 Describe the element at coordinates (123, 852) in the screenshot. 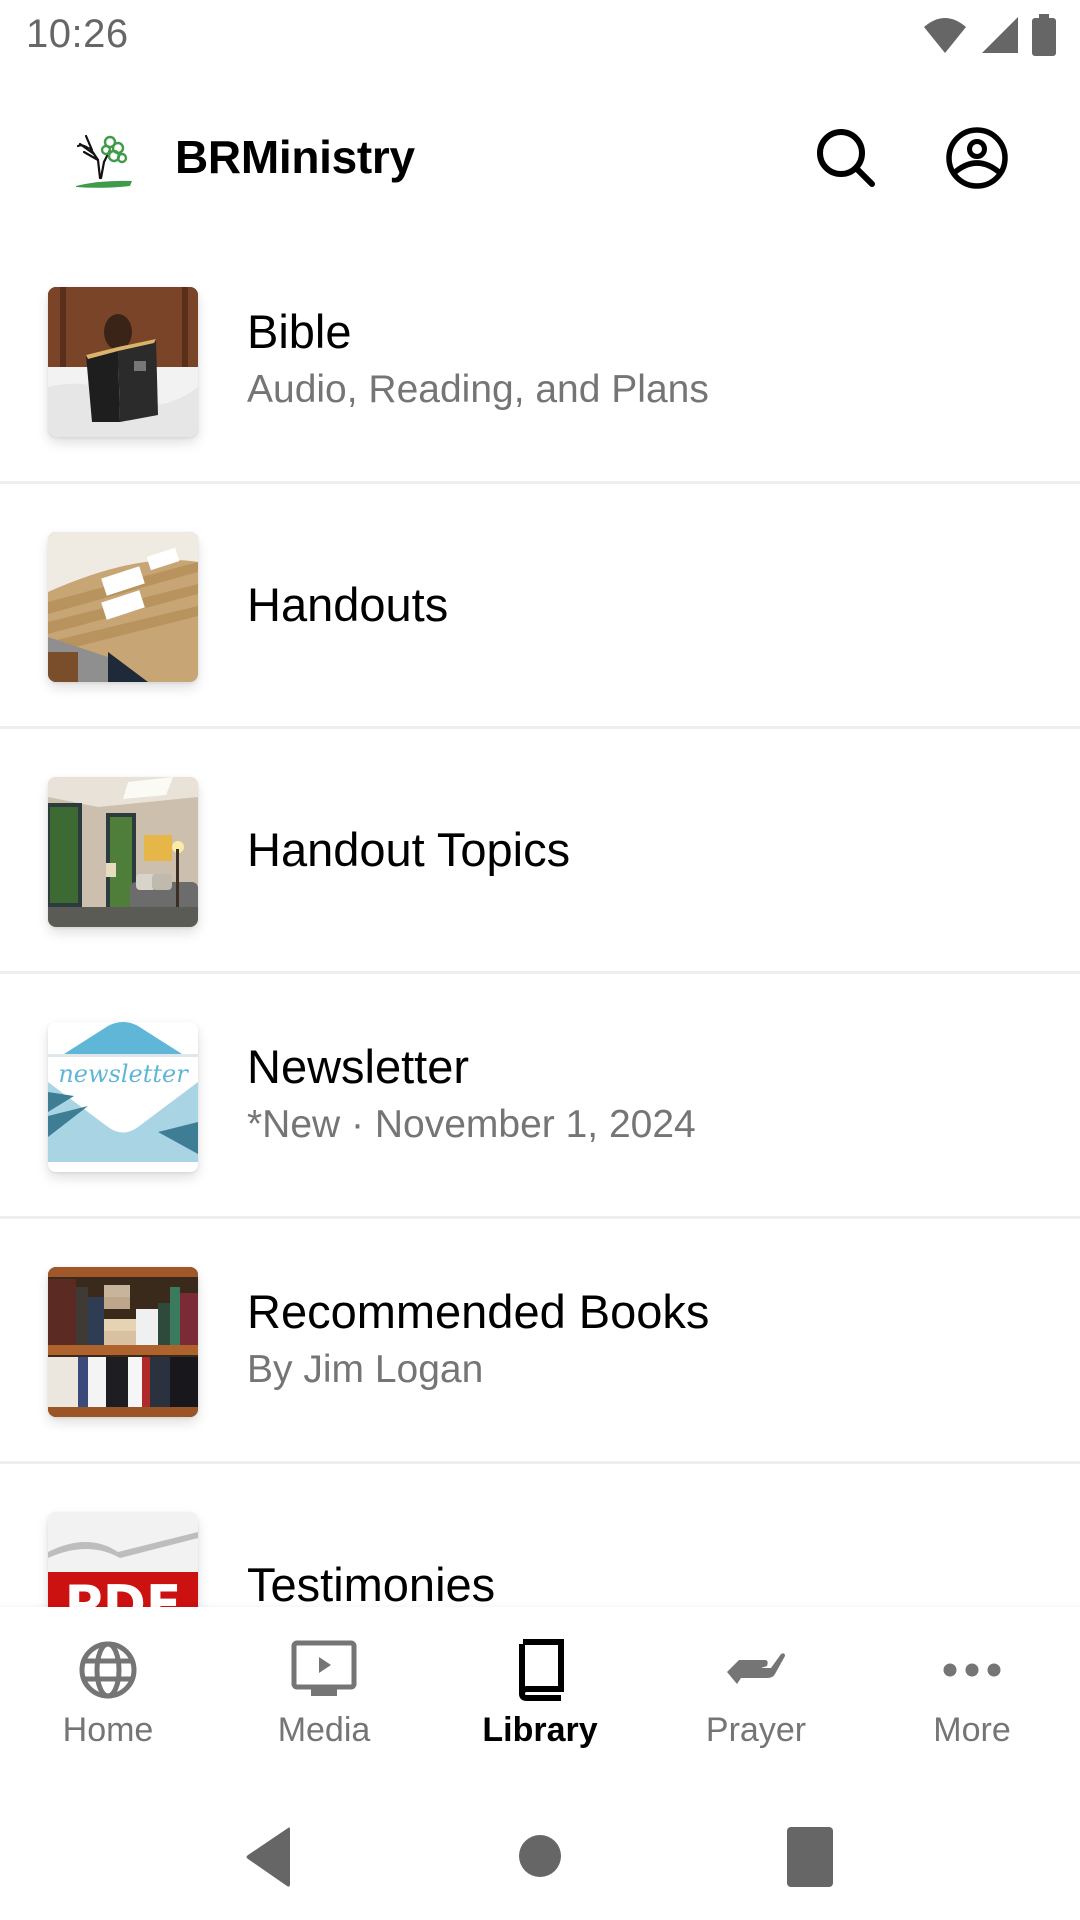

I see `handout-topics-thumbnail` at that location.